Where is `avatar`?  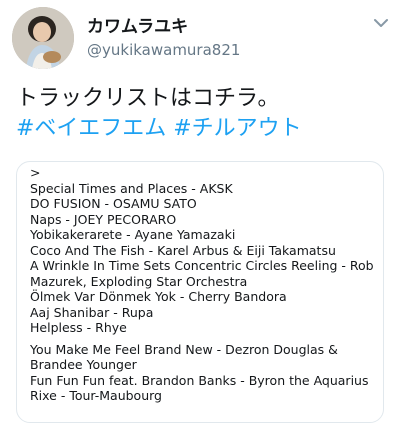 avatar is located at coordinates (43, 38).